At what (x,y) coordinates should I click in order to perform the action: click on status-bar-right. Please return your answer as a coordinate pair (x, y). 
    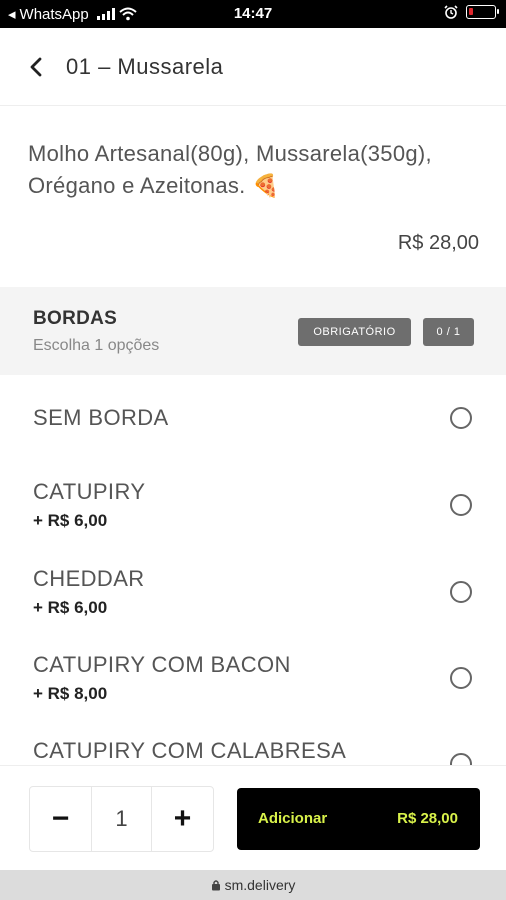
    Looking at the image, I should click on (471, 12).